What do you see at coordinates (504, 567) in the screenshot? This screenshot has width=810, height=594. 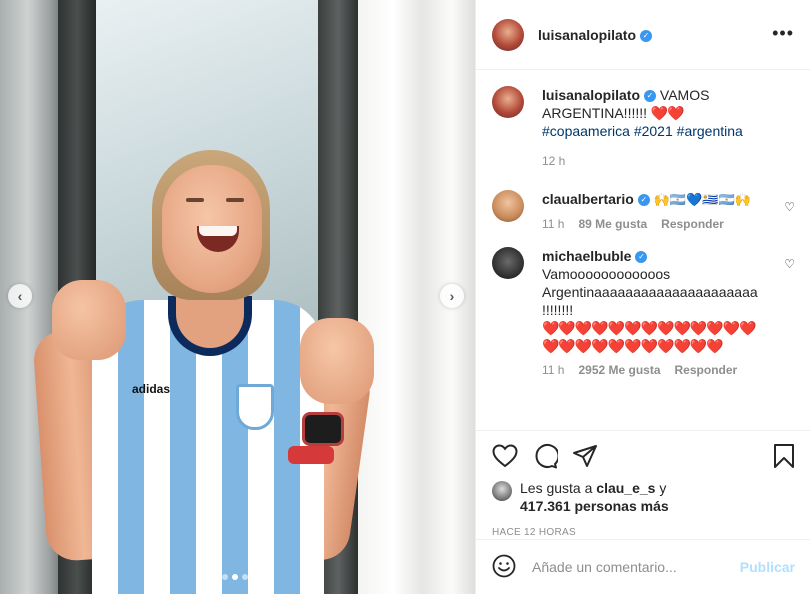 I see `emoji-icon` at bounding box center [504, 567].